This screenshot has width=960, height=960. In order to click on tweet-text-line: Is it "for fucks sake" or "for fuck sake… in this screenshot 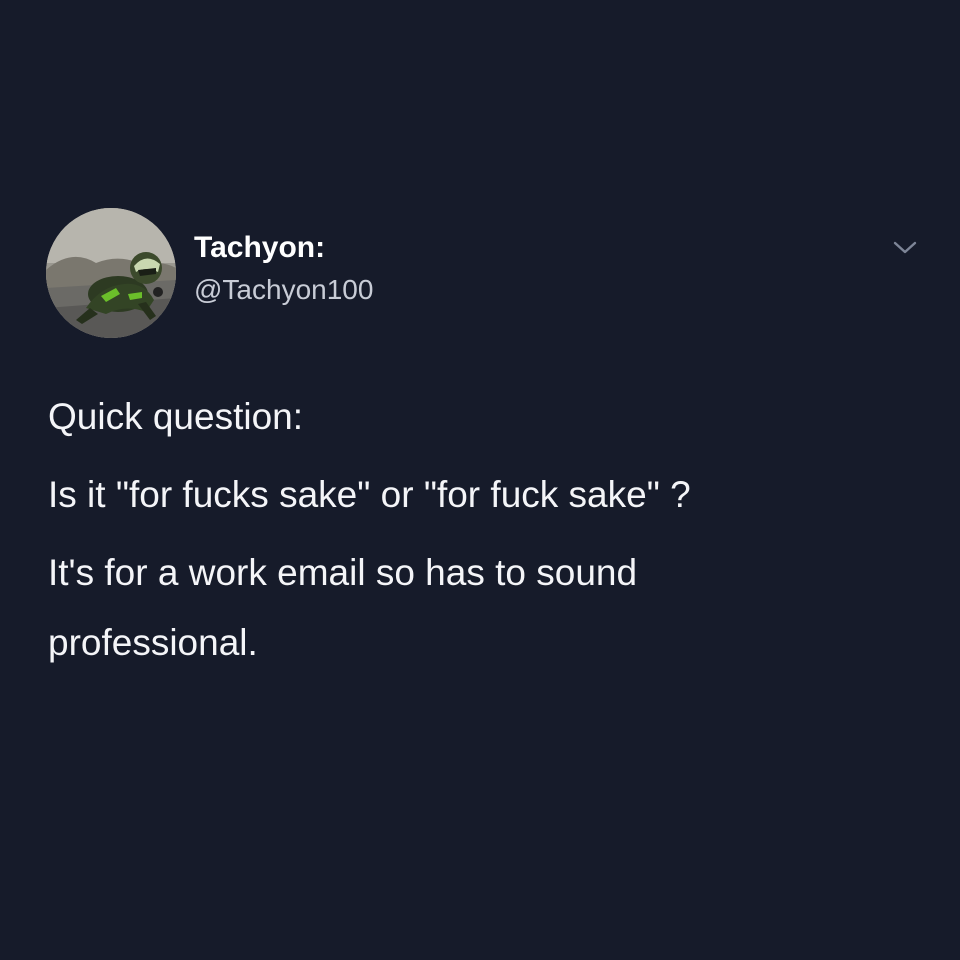, I will do `click(369, 494)`.